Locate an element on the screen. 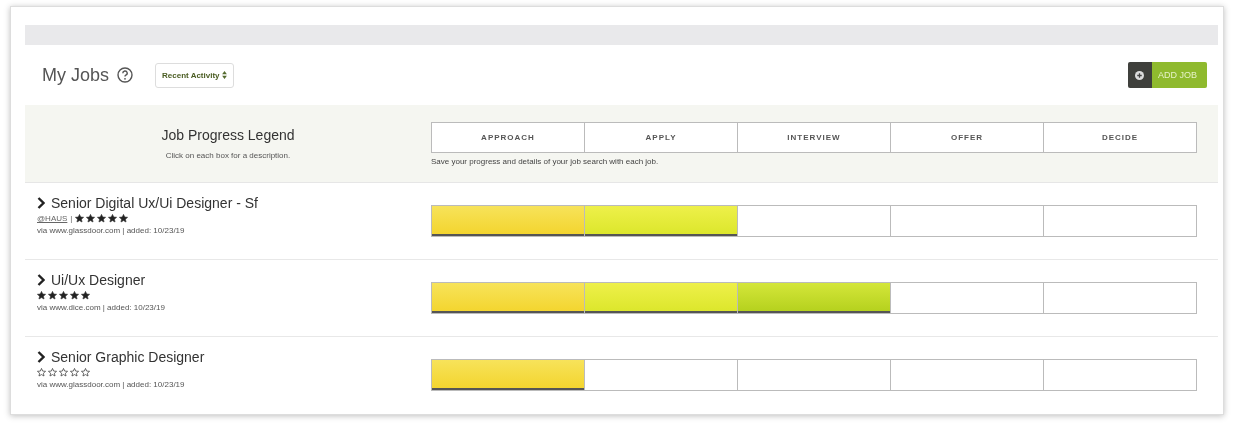  job-title: Senior Digital Ux/Ui Designer - Sf is located at coordinates (154, 203).